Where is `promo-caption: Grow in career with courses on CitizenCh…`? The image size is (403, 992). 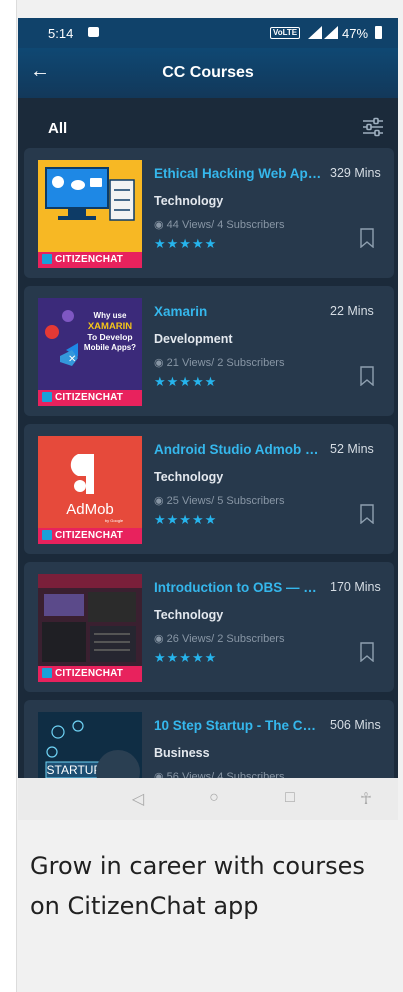
promo-caption: Grow in career with courses on CitizenCh… is located at coordinates (197, 886).